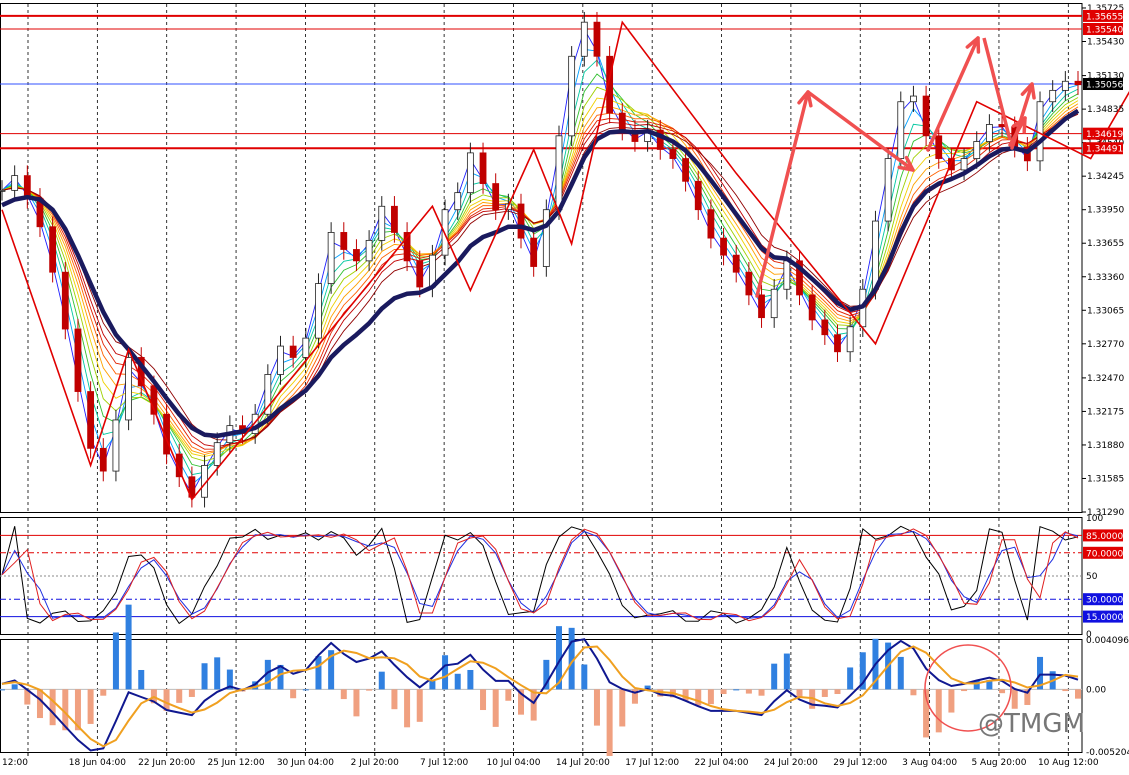 This screenshot has height=775, width=1129. What do you see at coordinates (1094, 519) in the screenshot?
I see `y-tick-label: 100` at bounding box center [1094, 519].